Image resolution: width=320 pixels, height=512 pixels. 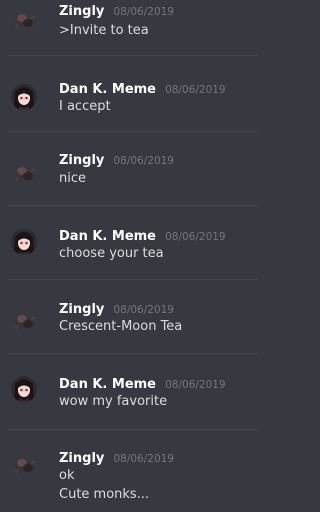 I want to click on message-text: Crescent-Moon Tea, so click(x=121, y=326).